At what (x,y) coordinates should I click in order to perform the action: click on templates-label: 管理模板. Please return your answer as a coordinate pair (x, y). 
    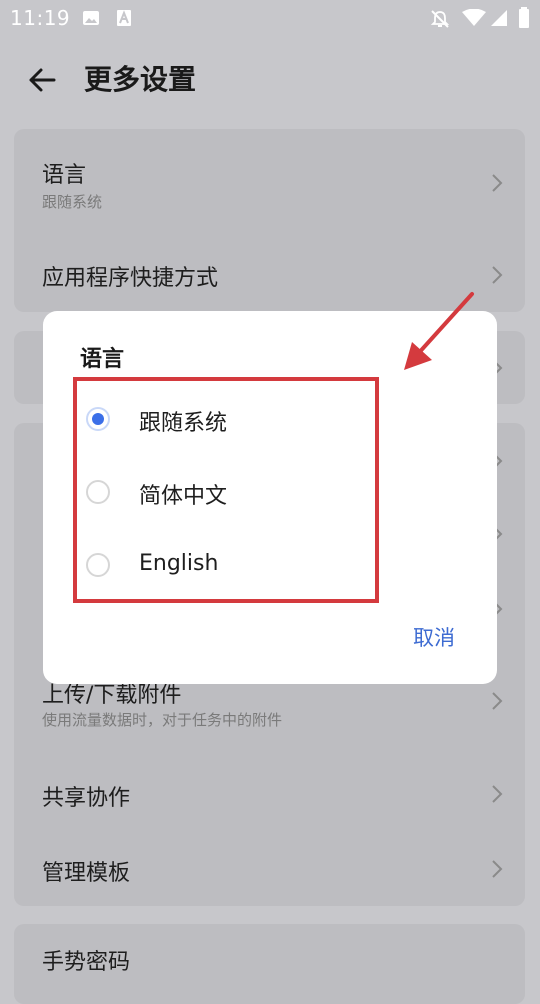
    Looking at the image, I should click on (86, 873).